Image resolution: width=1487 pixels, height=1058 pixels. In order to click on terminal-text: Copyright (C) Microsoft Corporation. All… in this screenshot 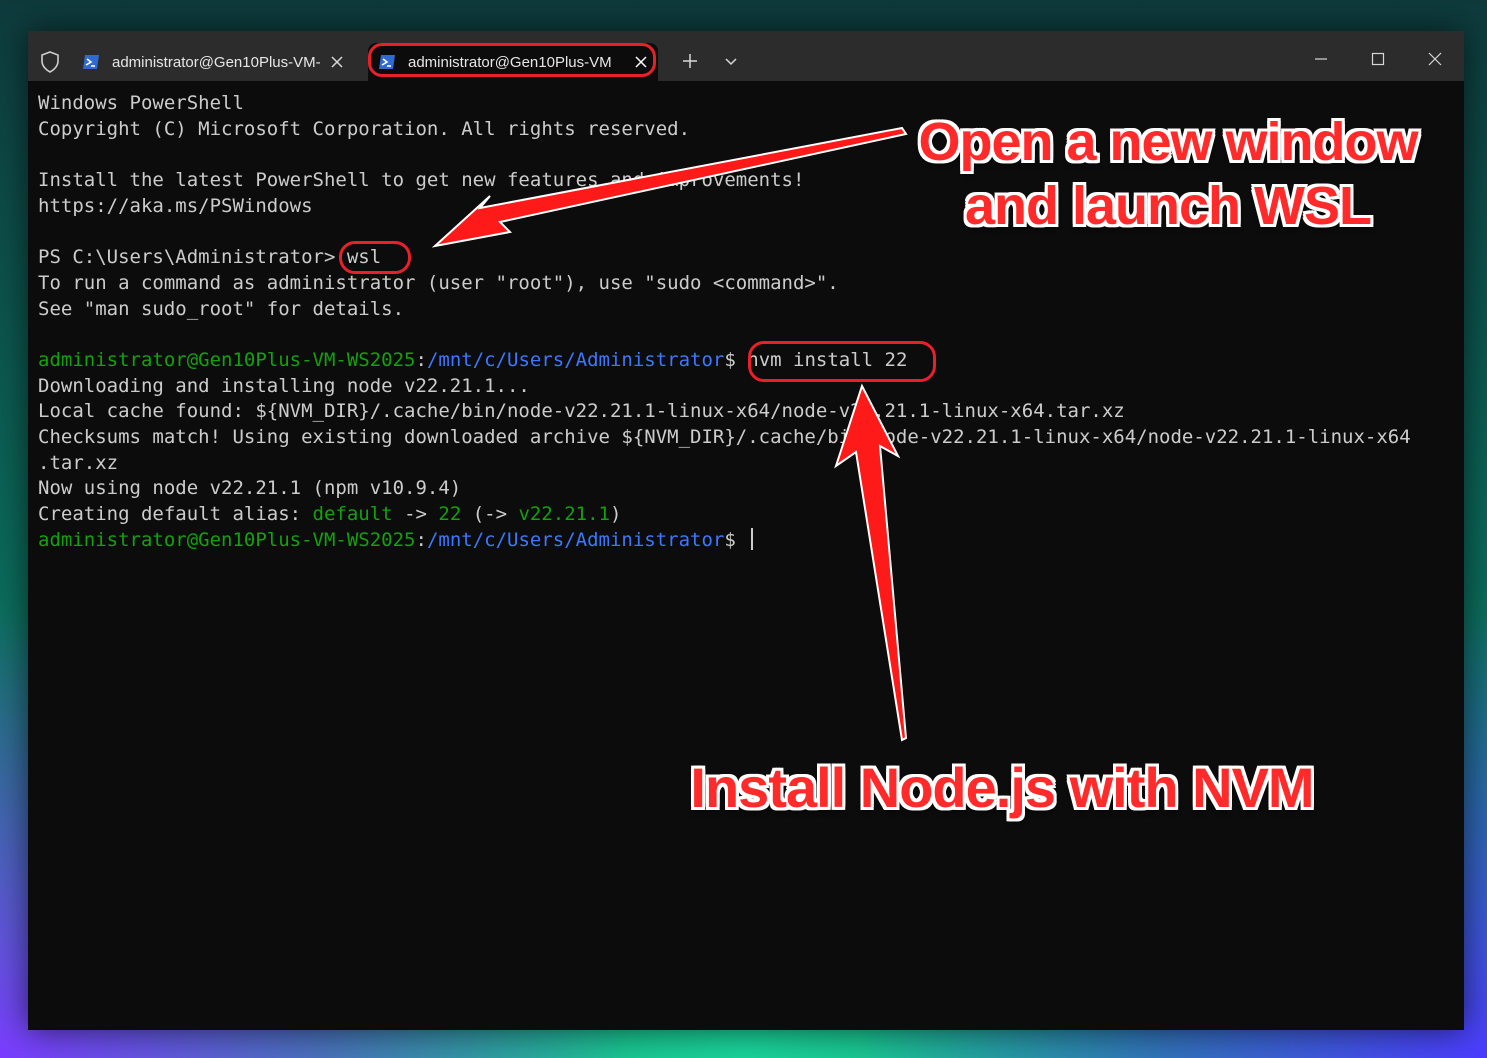, I will do `click(364, 128)`.